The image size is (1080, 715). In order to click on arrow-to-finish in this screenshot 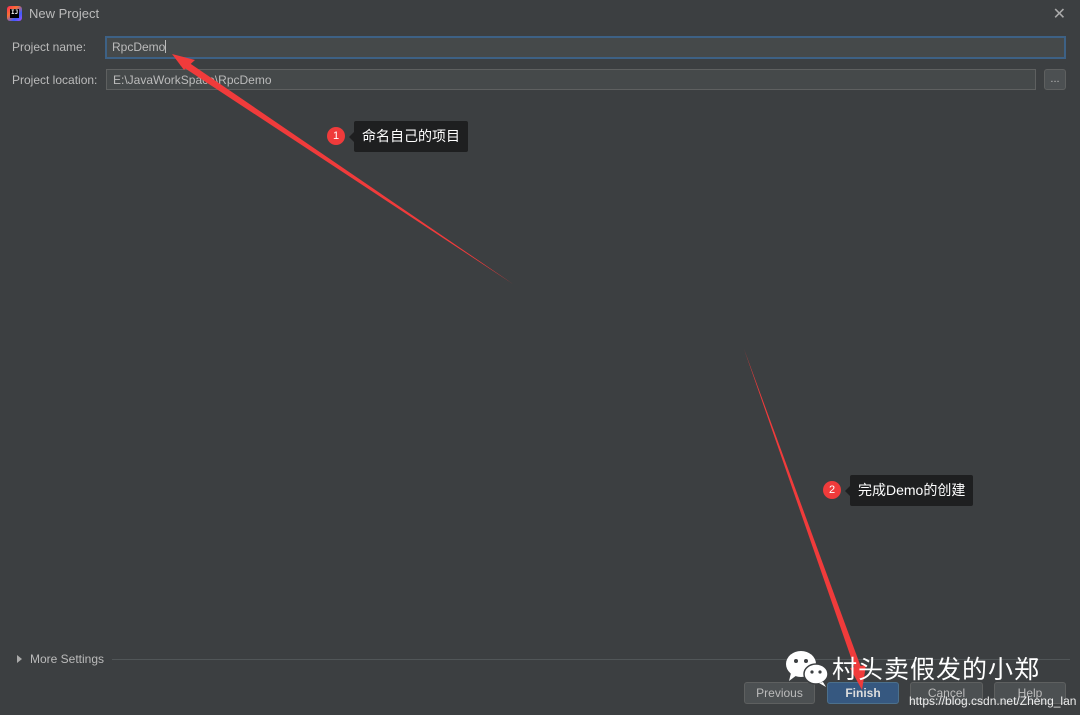, I will do `click(803, 510)`.